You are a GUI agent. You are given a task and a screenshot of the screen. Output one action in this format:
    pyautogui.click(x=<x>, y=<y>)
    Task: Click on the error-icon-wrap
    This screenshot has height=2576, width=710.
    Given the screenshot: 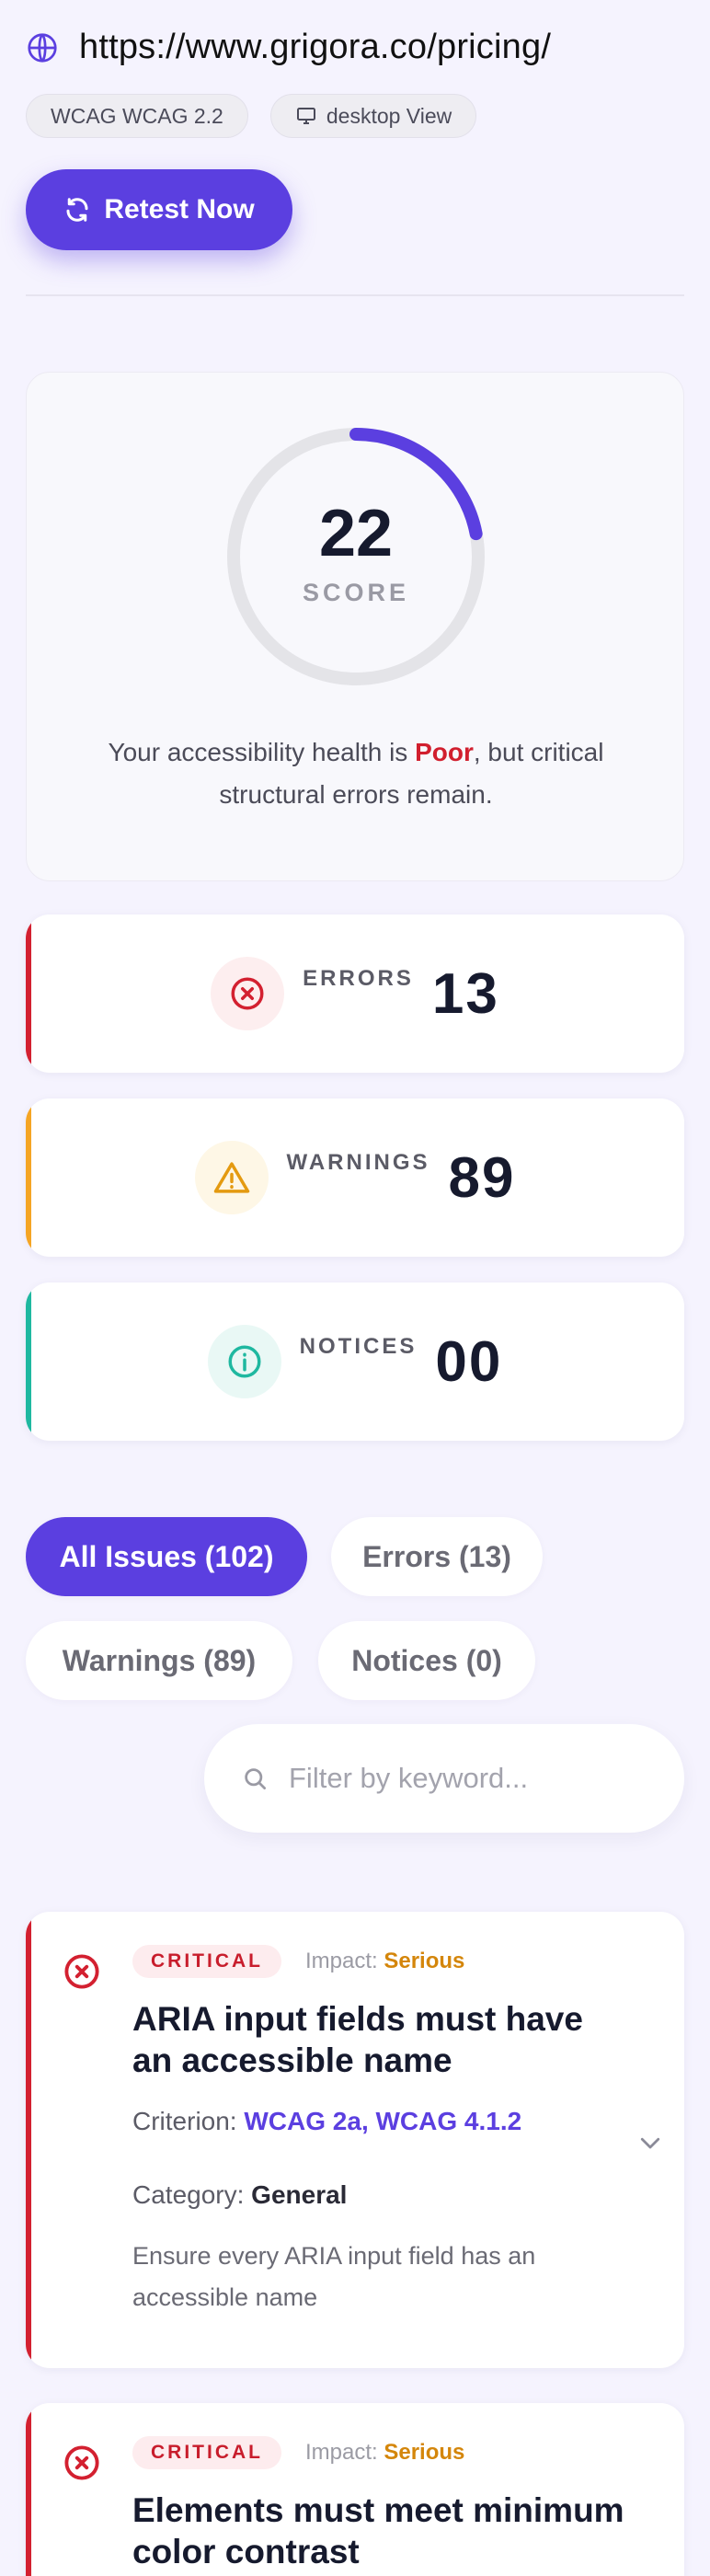 What is the action you would take?
    pyautogui.click(x=248, y=993)
    